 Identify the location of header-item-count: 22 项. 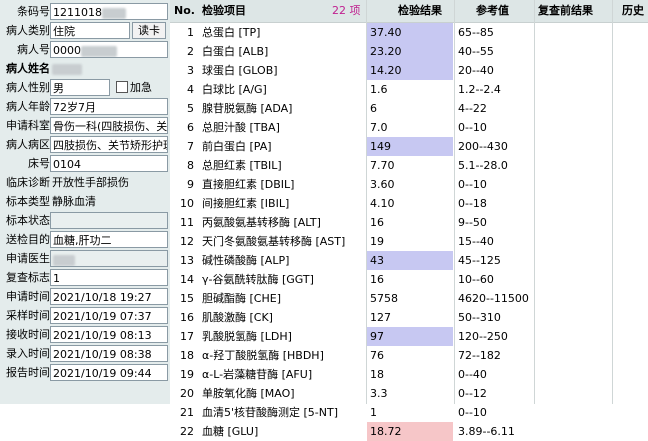
(346, 10).